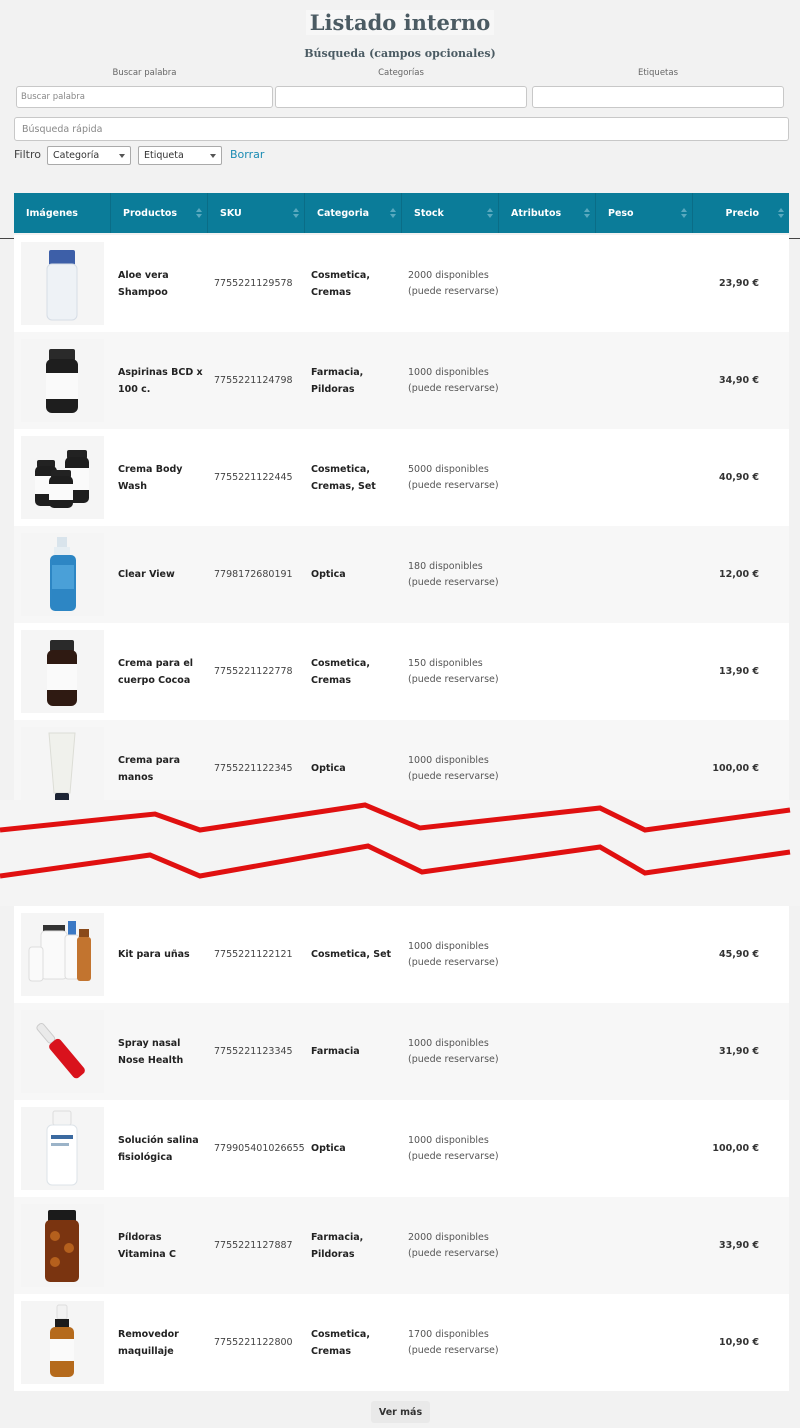 The width and height of the screenshot is (800, 1428). I want to click on categories-input, so click(401, 97).